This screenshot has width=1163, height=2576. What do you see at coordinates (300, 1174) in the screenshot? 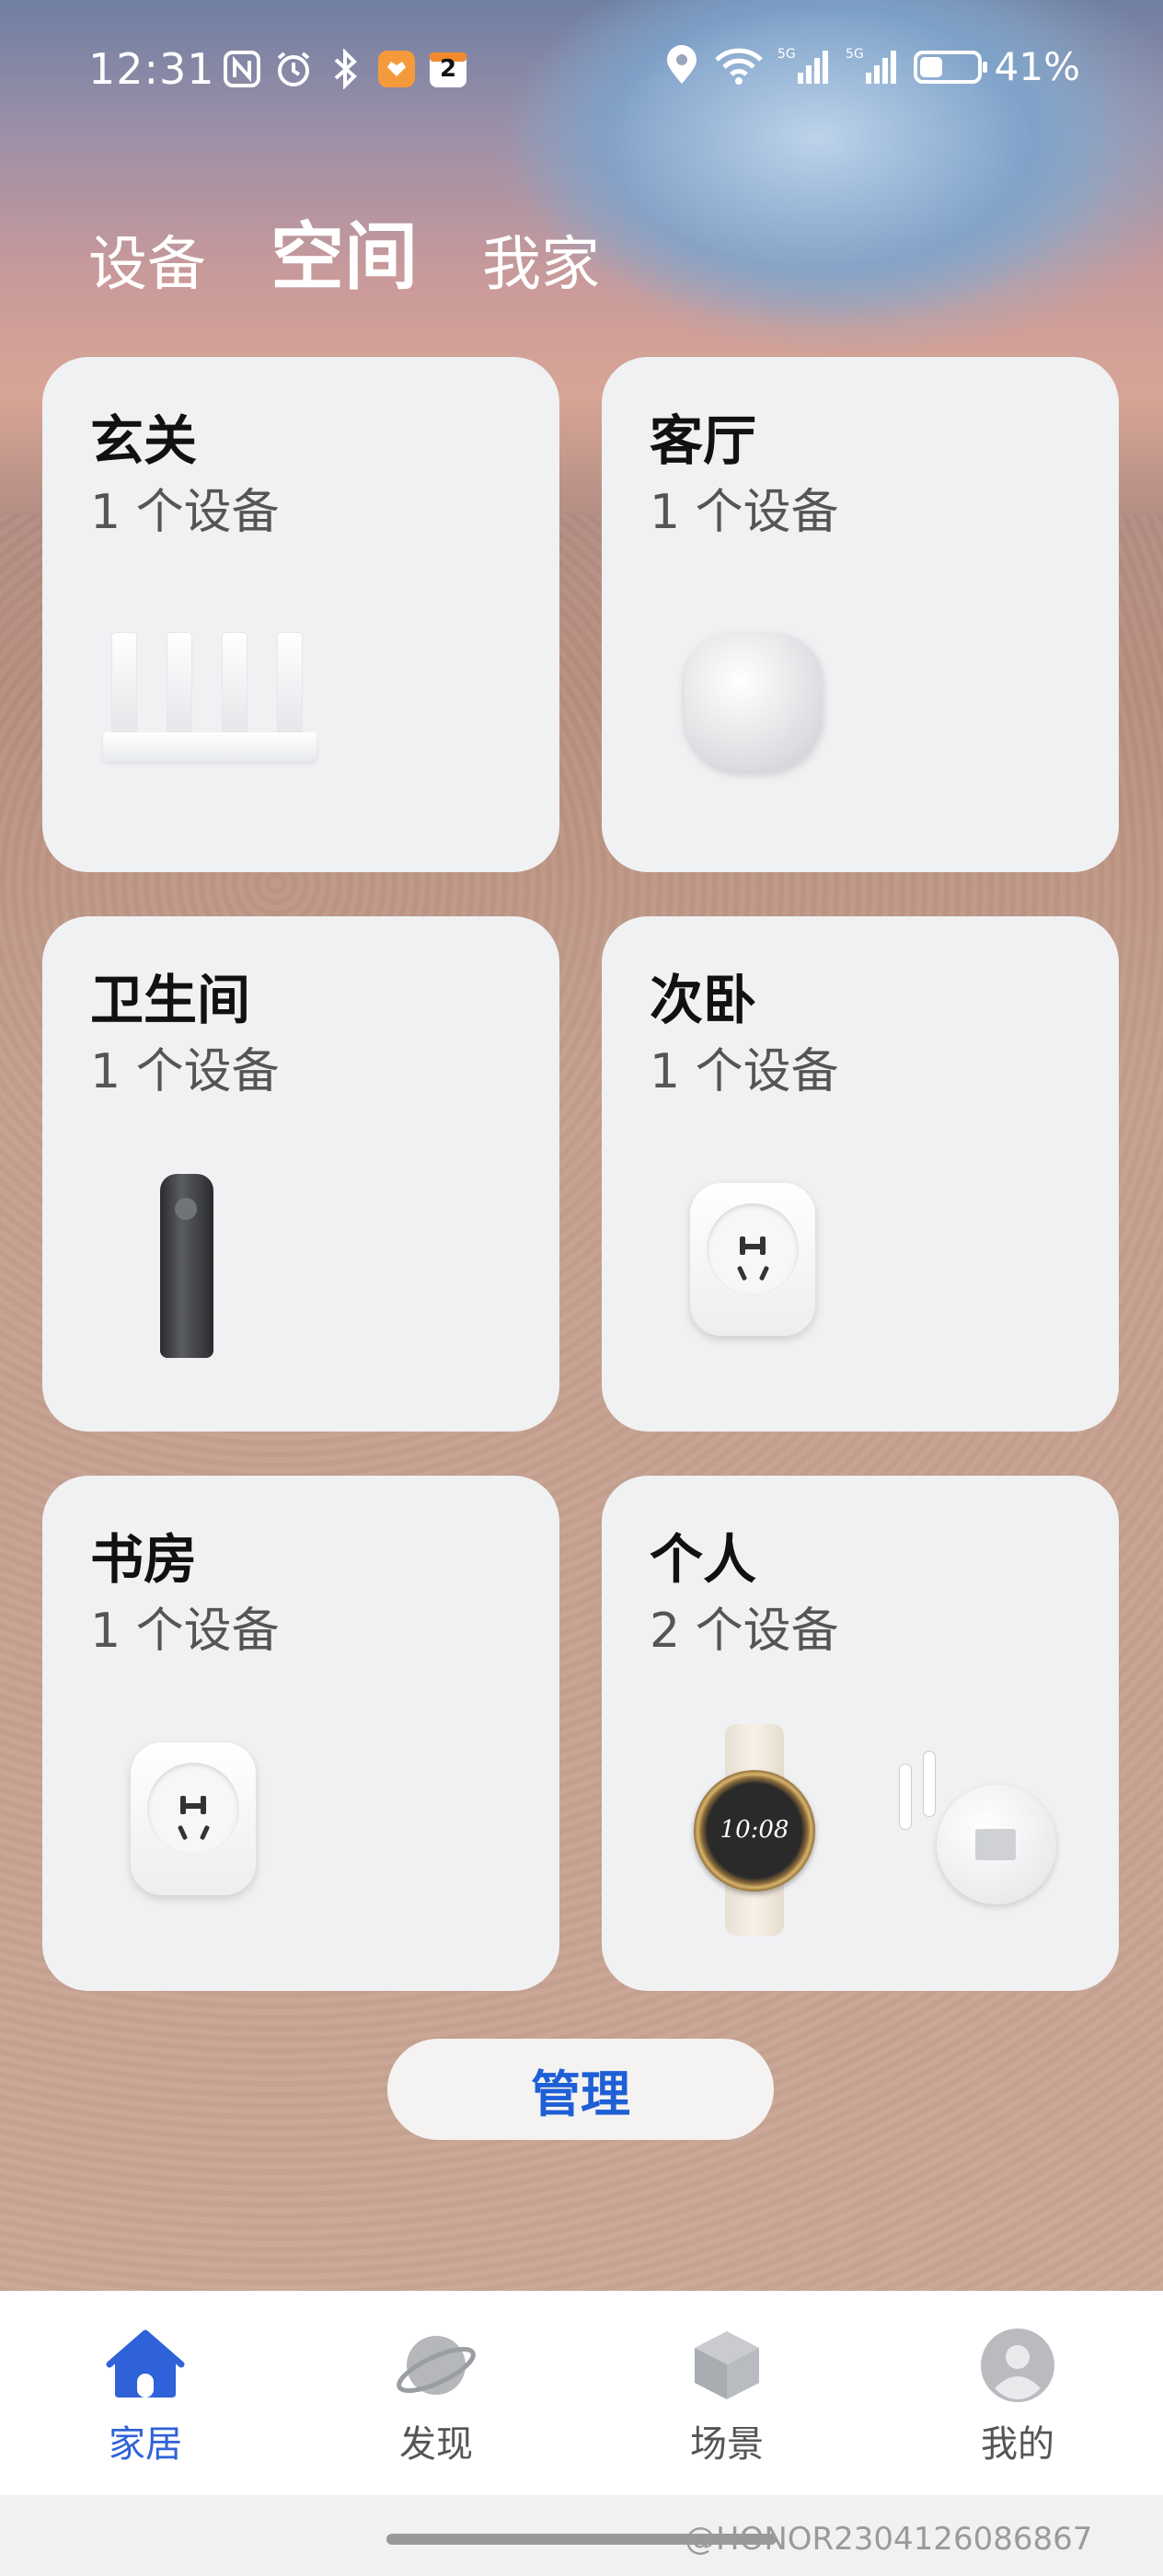
I see `room-card-bathroom: 卫生间 1 个设备` at bounding box center [300, 1174].